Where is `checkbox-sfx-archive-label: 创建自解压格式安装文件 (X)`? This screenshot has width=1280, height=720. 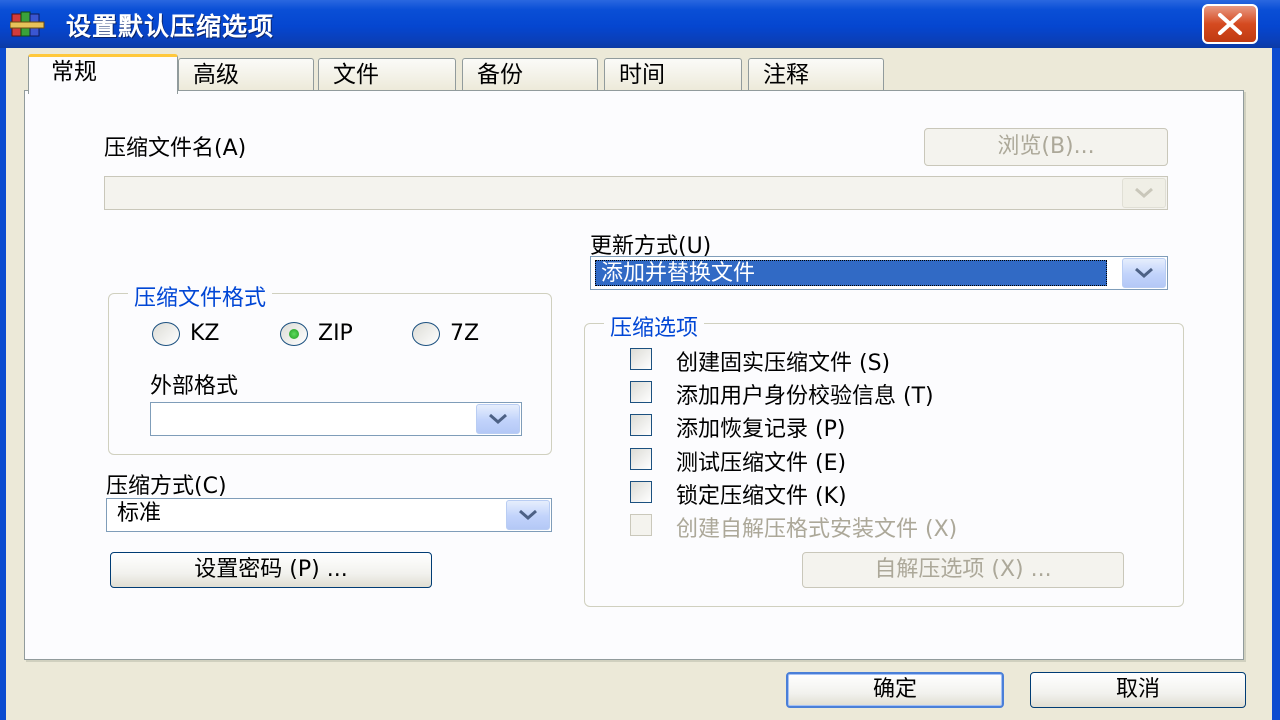 checkbox-sfx-archive-label: 创建自解压格式安装文件 (X) is located at coordinates (816, 527).